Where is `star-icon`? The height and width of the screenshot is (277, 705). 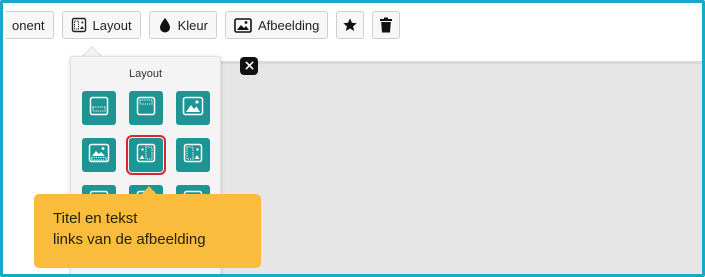 star-icon is located at coordinates (350, 25).